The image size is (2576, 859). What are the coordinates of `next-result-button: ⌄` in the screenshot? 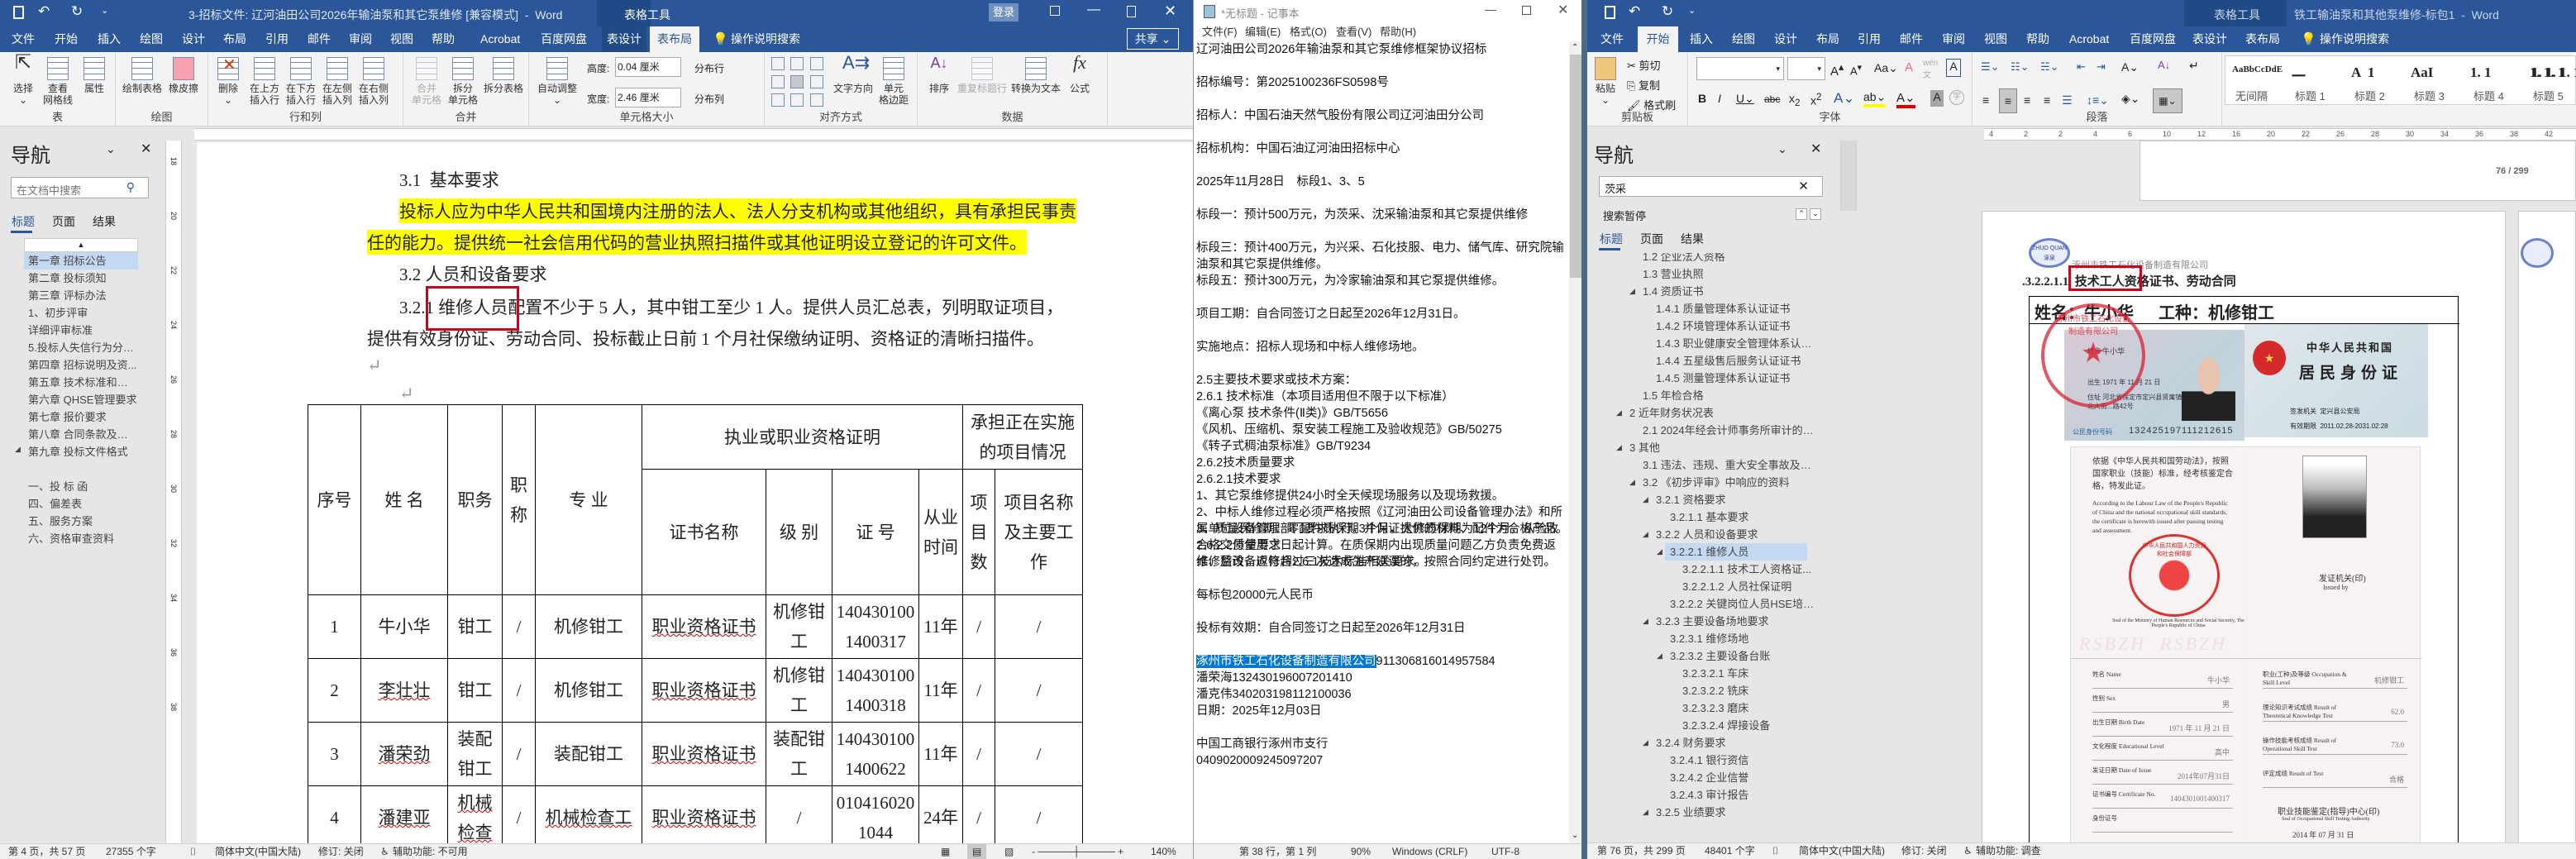 It's located at (1815, 214).